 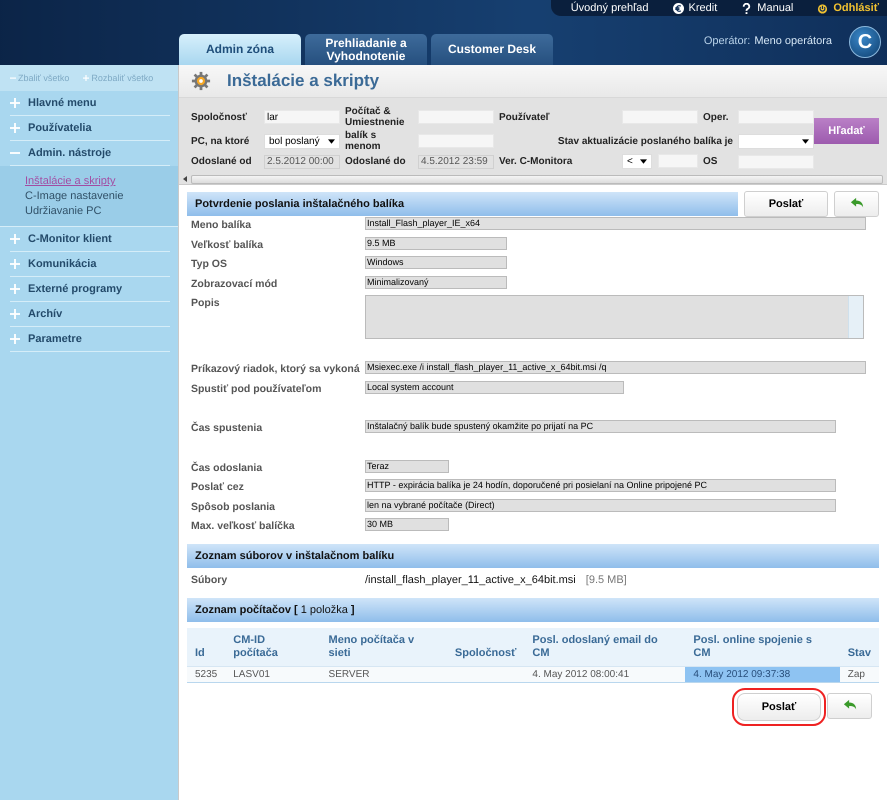 What do you see at coordinates (303, 81) in the screenshot?
I see `page-title: Inštalácie a skripty` at bounding box center [303, 81].